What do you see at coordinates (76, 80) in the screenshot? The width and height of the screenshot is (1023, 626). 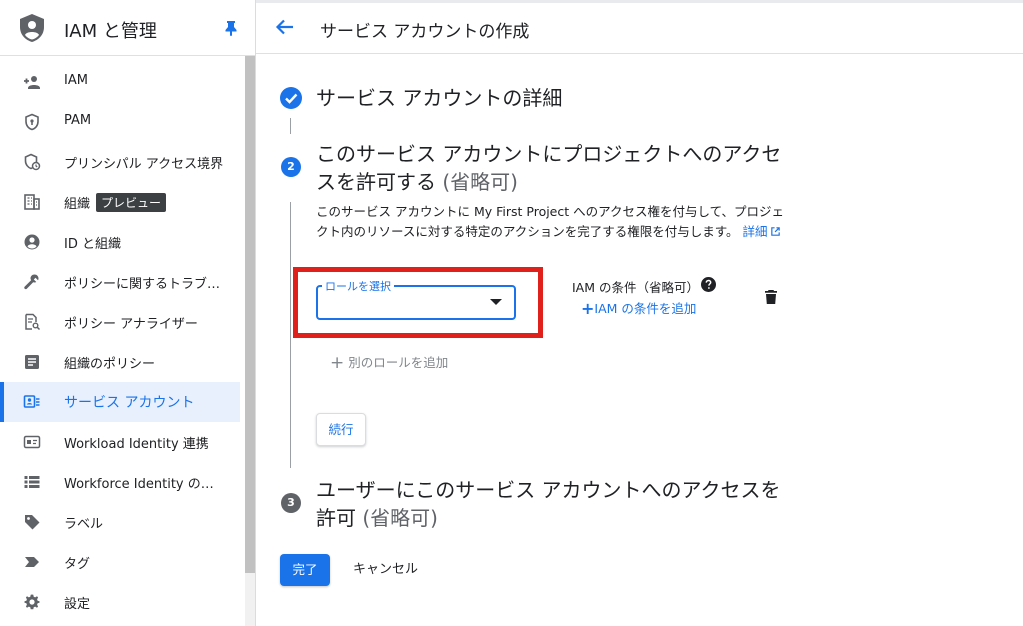 I see `sidebar-item-label: IAM` at bounding box center [76, 80].